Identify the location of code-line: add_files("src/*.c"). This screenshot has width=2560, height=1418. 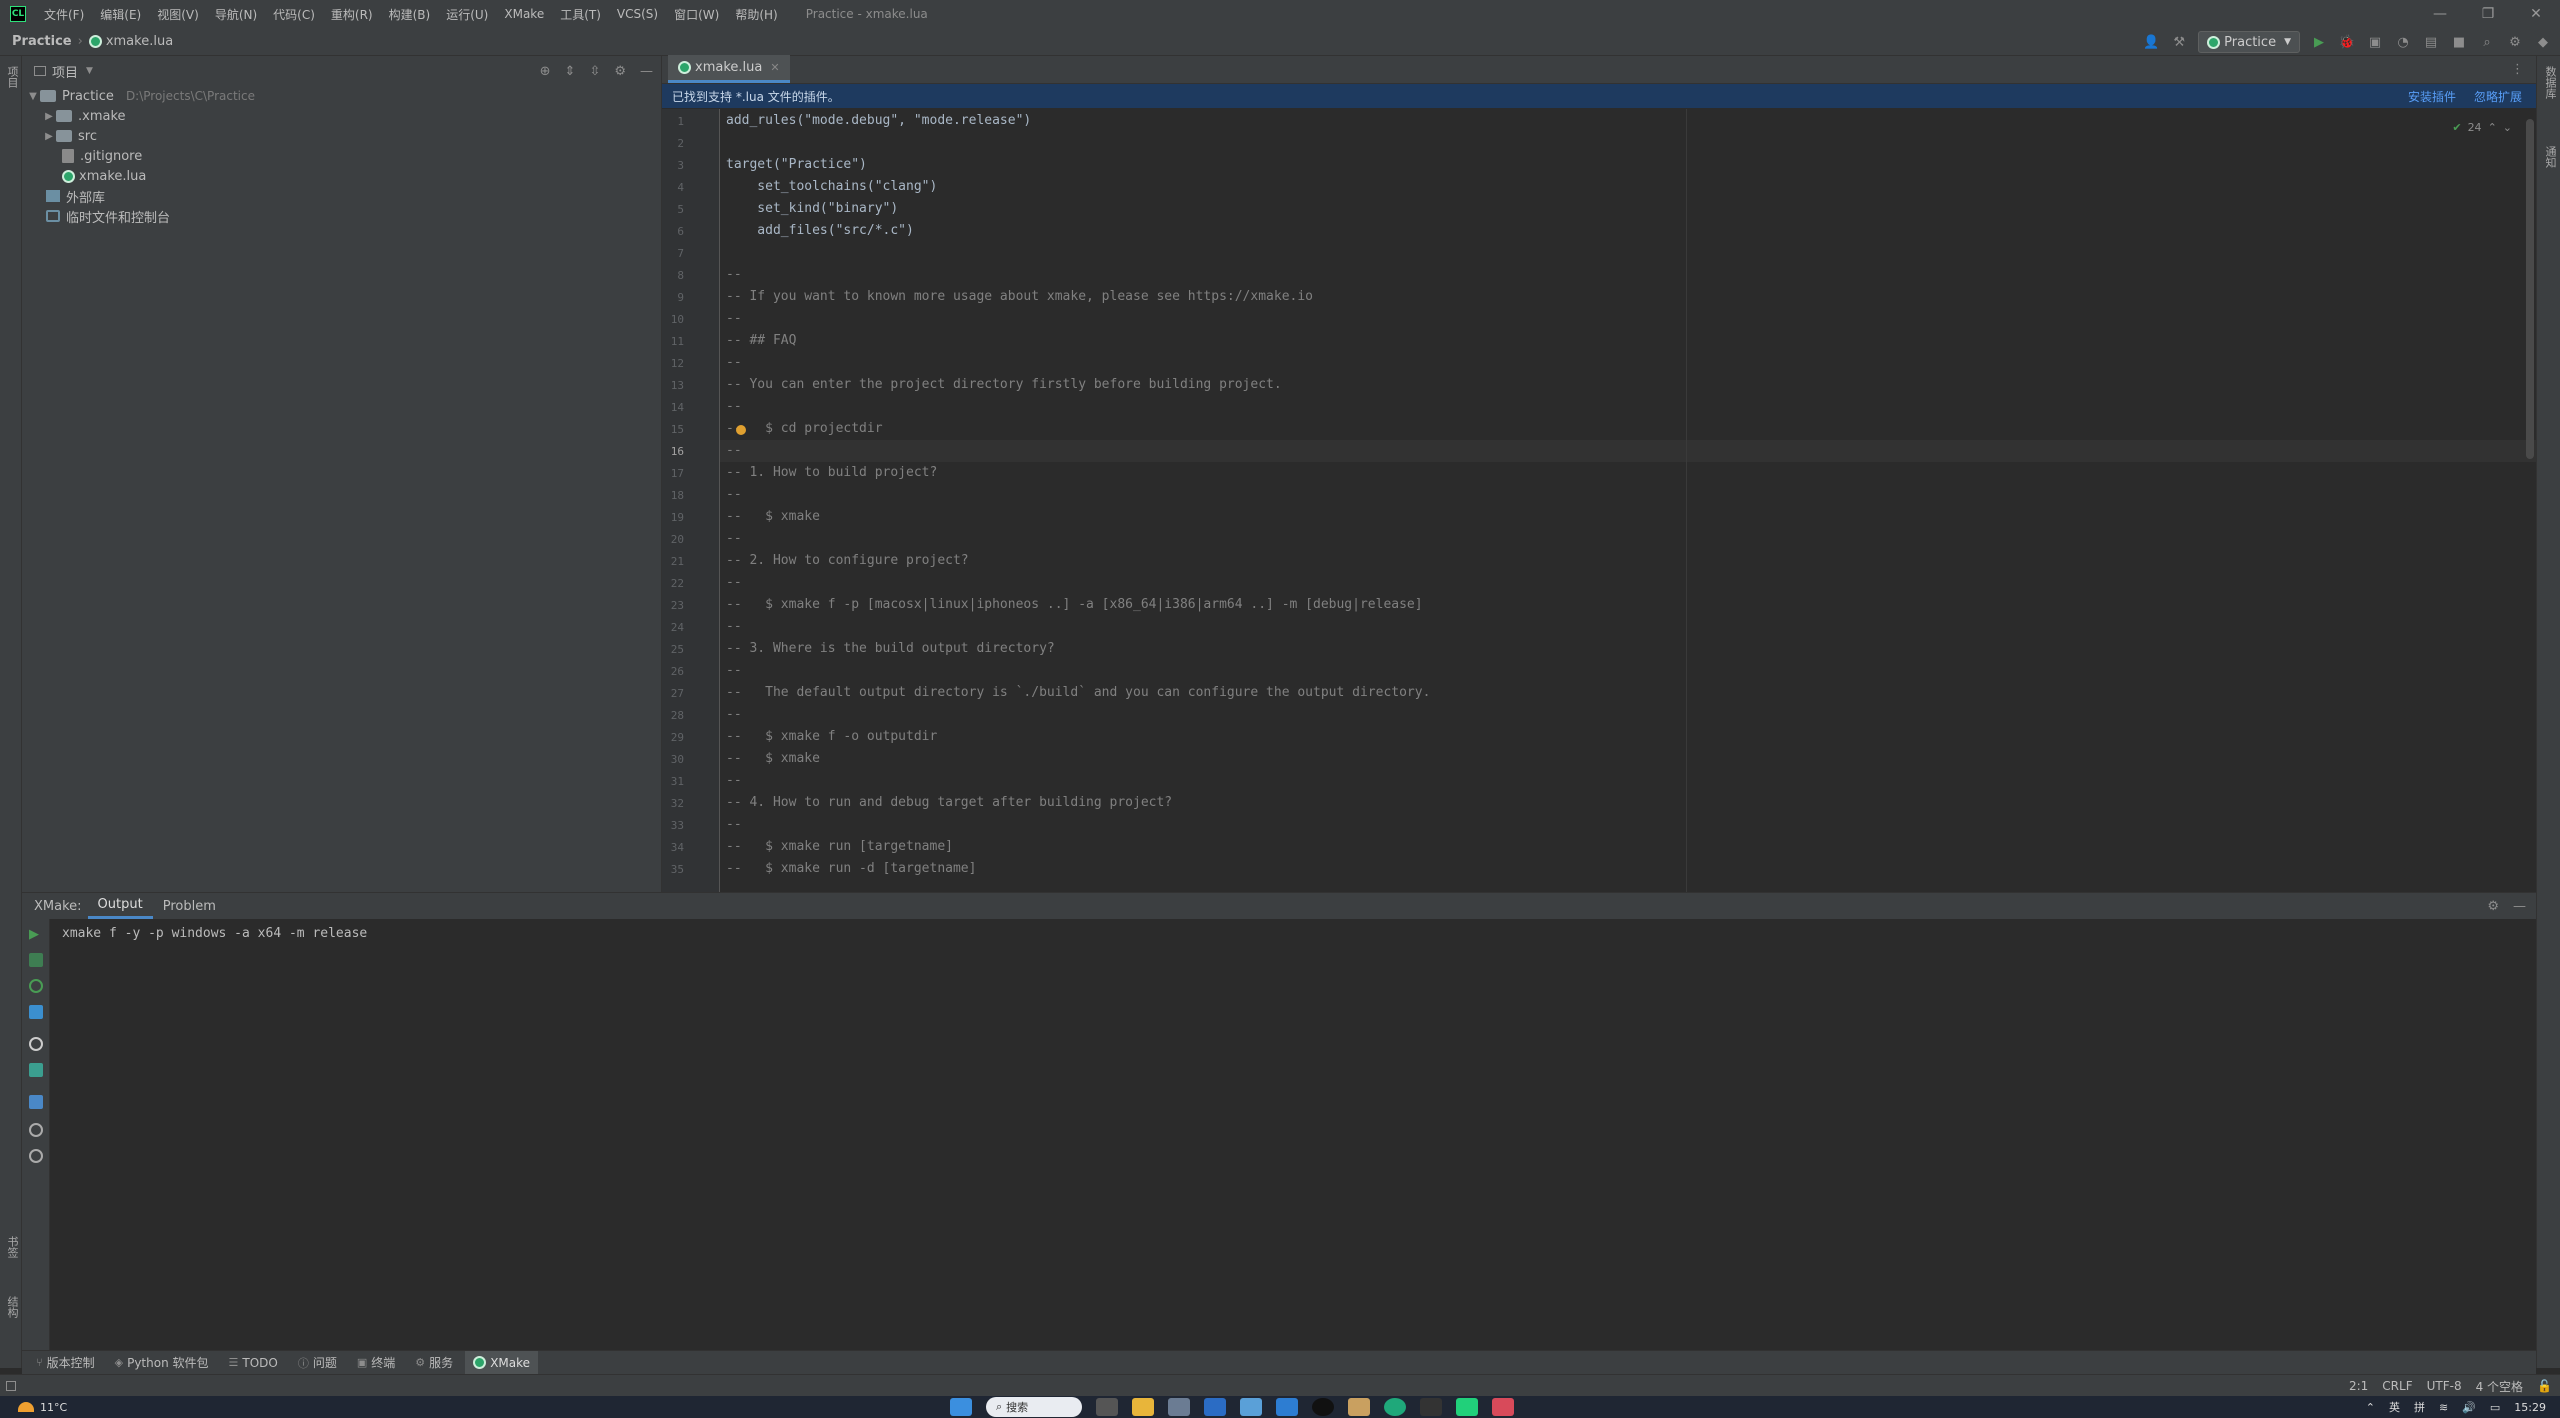
(820, 231).